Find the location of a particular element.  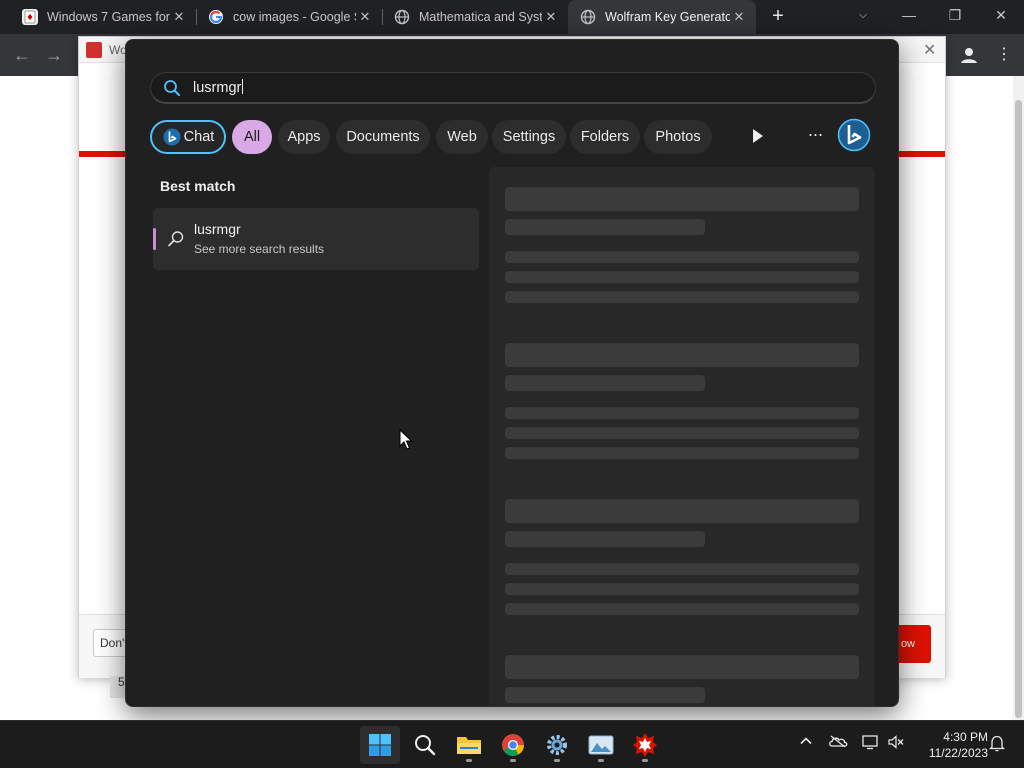

tab-title: Windows 7 Games for is located at coordinates (108, 17).